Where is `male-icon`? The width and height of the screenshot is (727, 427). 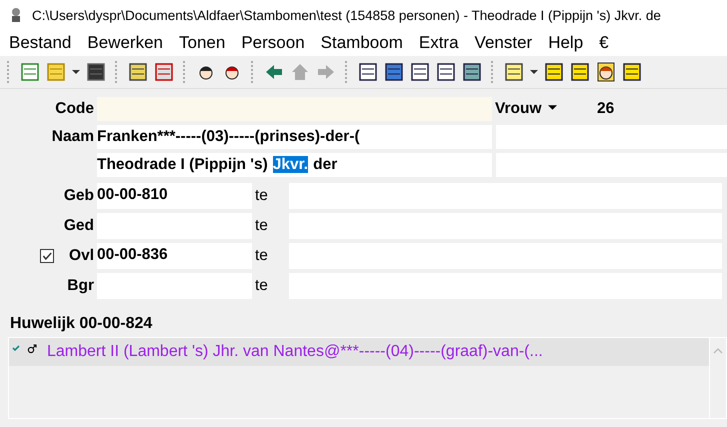
male-icon is located at coordinates (32, 349).